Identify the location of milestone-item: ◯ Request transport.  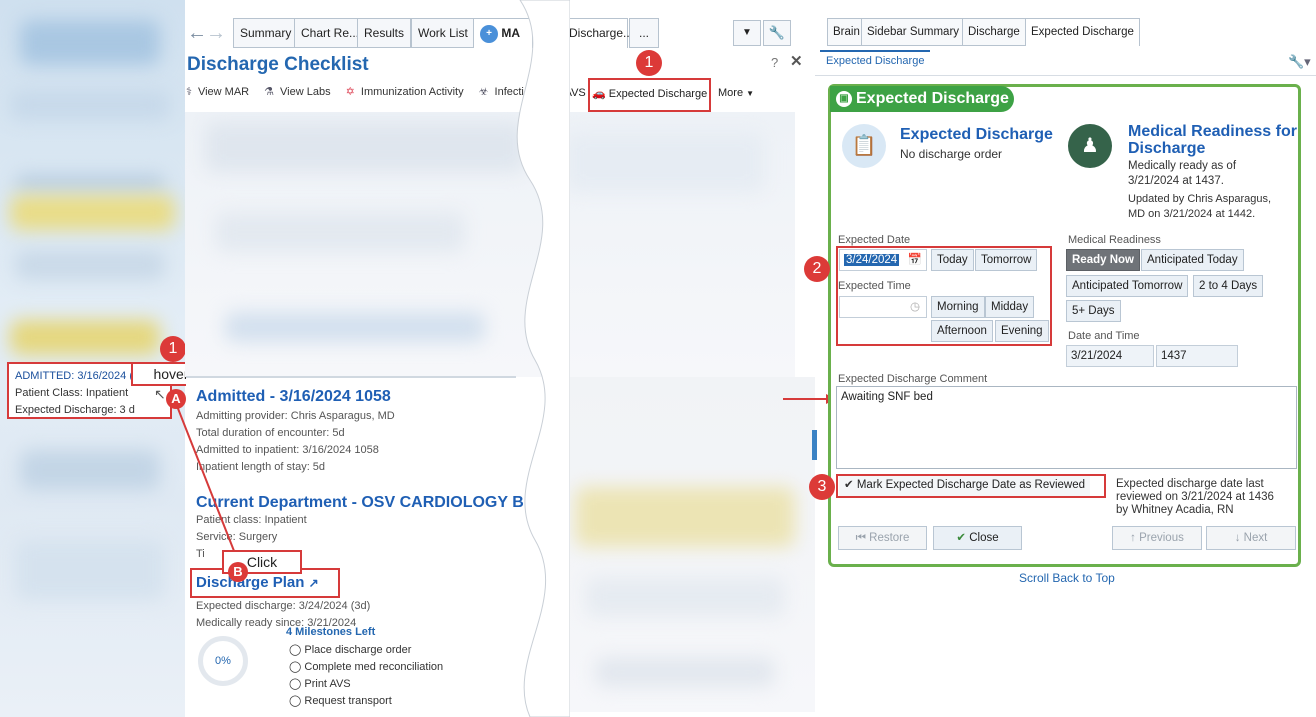
(366, 701).